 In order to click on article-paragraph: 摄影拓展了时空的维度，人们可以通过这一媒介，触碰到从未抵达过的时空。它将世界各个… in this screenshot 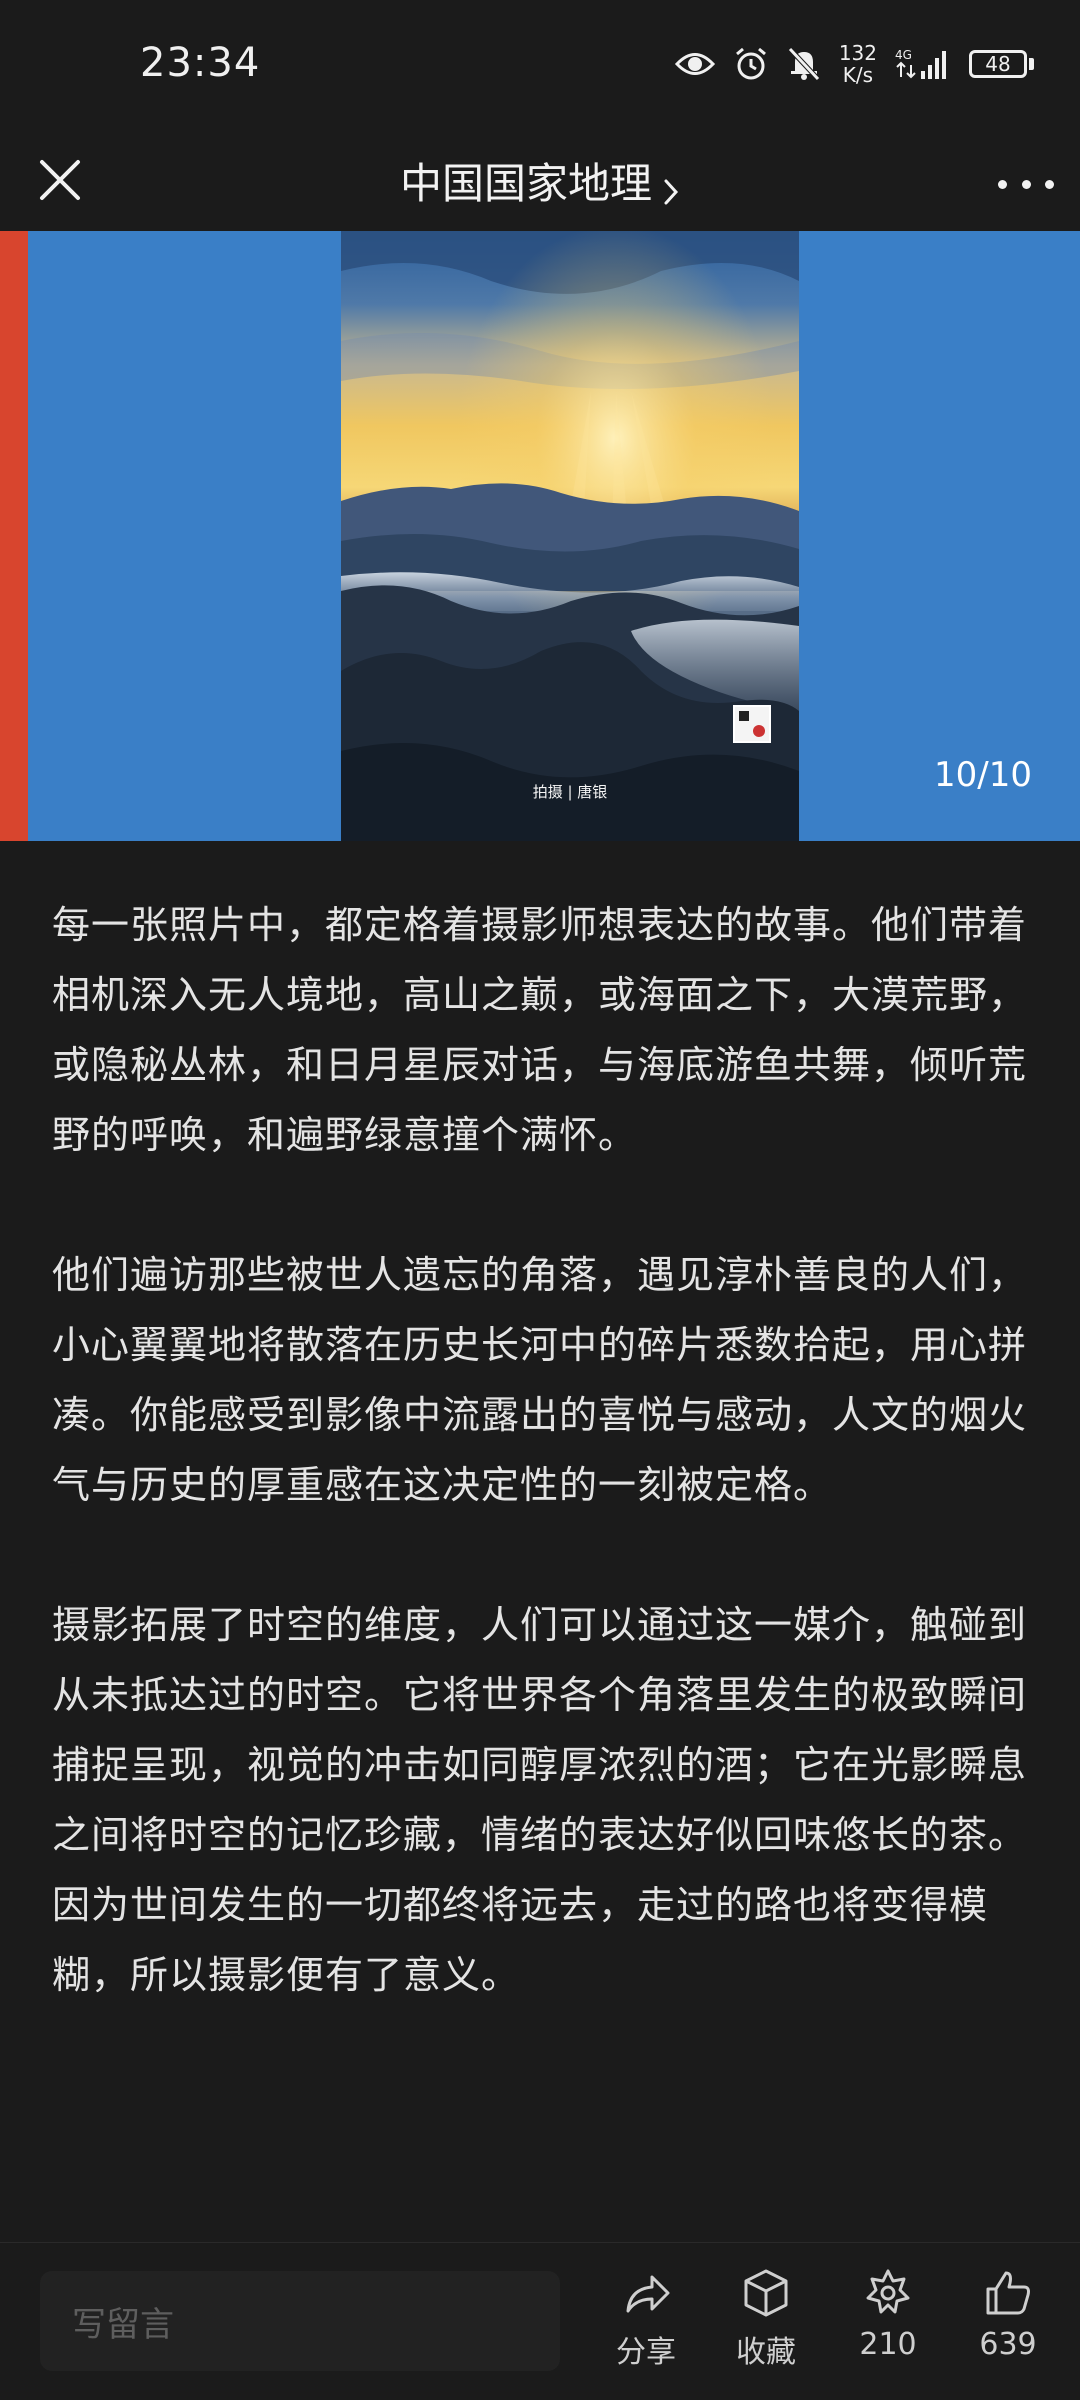, I will do `click(540, 1800)`.